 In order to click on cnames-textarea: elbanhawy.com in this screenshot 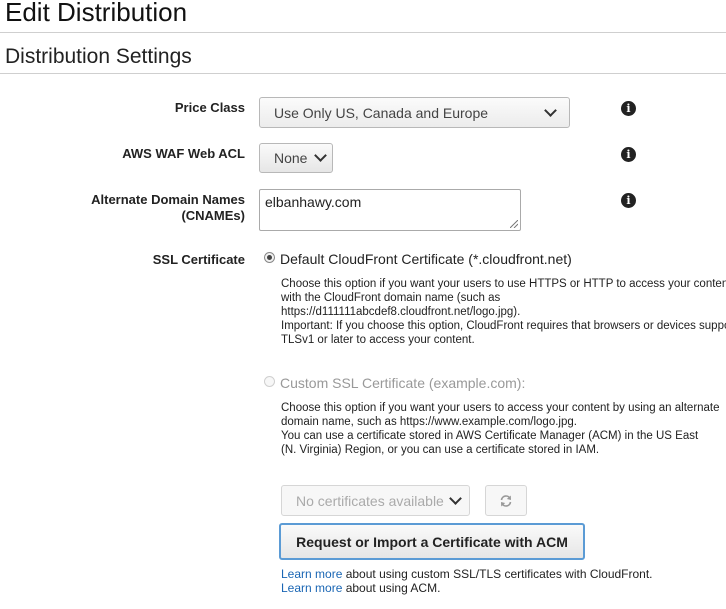, I will do `click(390, 210)`.